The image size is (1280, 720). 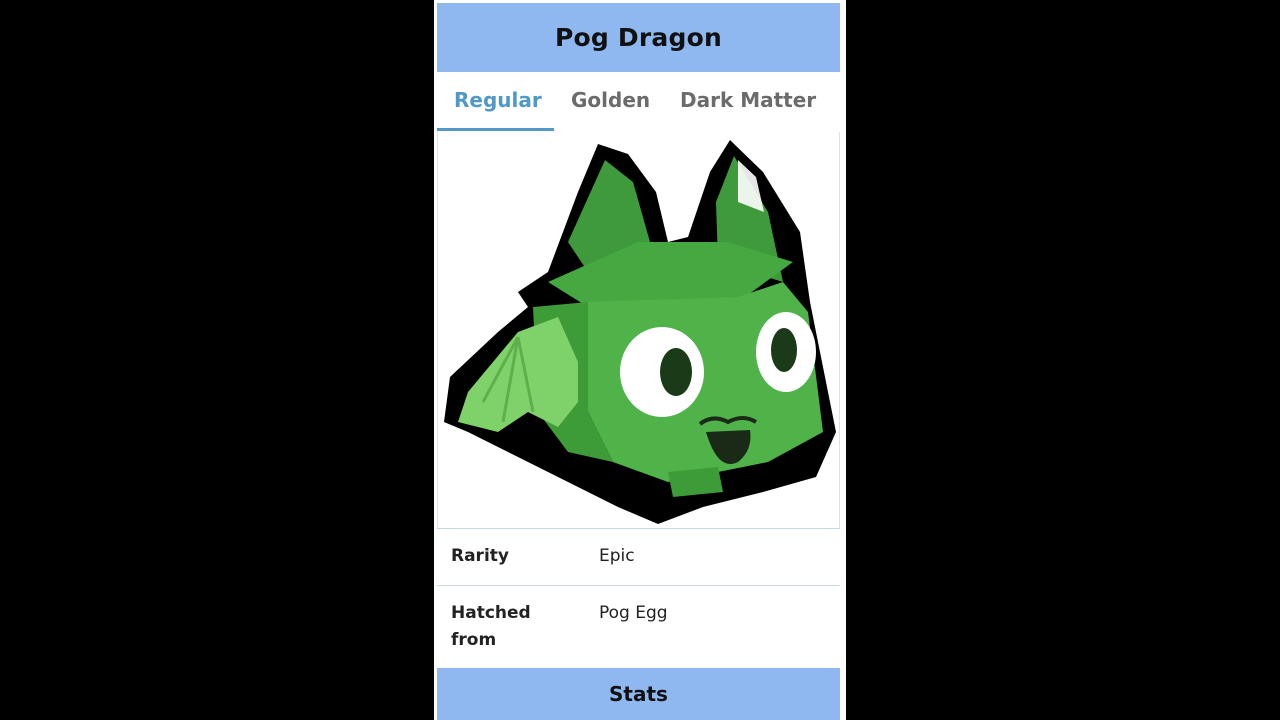 I want to click on hatched-from-row: Hatched from Pog Egg, so click(x=638, y=626).